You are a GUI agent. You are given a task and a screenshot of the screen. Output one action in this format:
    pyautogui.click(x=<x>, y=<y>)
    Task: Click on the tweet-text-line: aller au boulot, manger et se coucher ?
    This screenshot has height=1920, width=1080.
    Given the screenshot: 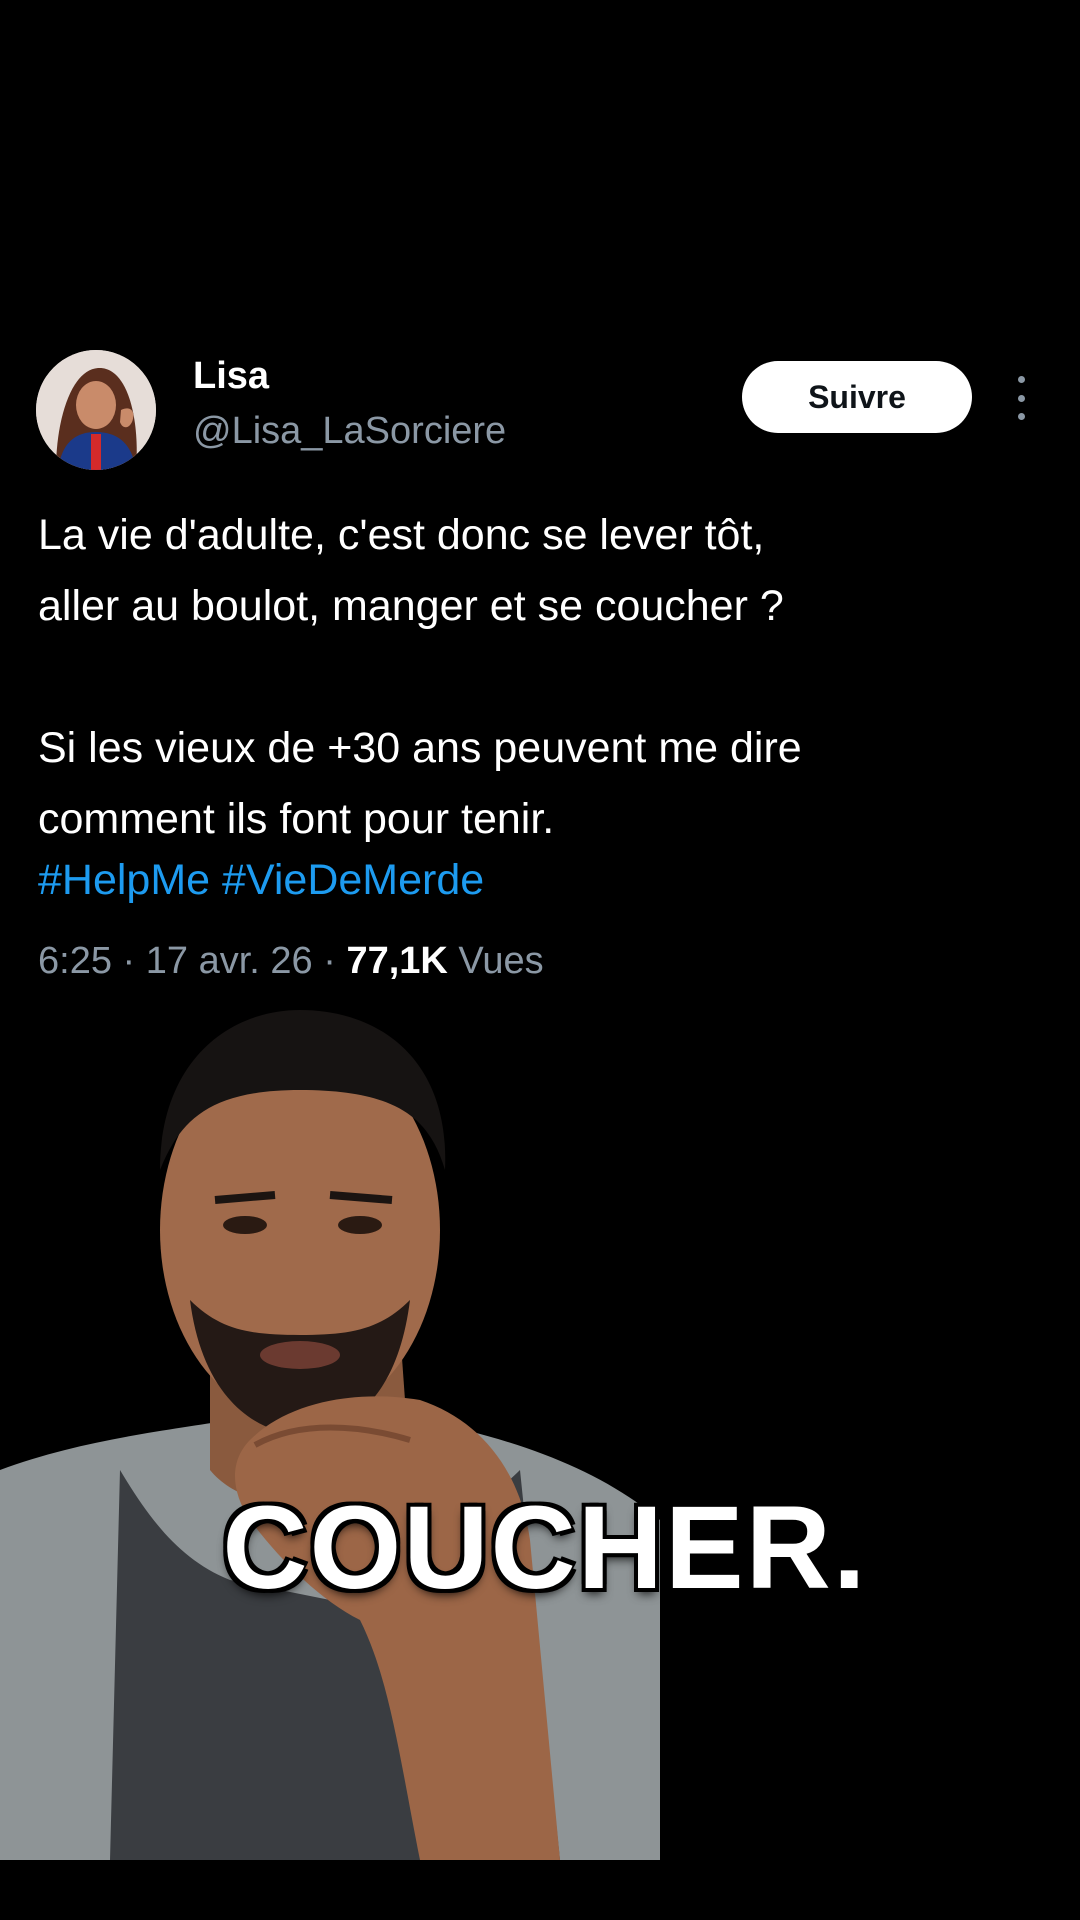 What is the action you would take?
    pyautogui.click(x=411, y=606)
    